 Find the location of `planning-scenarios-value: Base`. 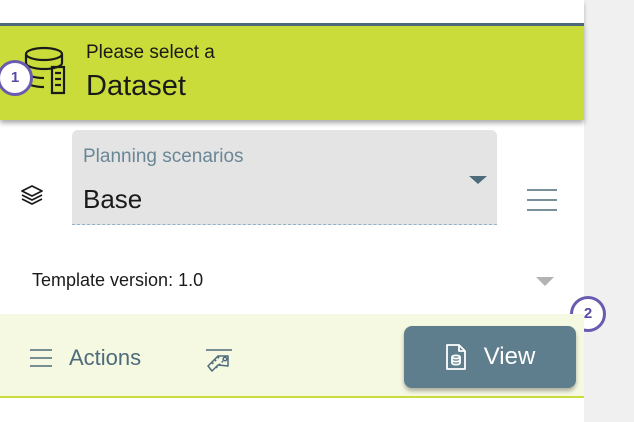

planning-scenarios-value: Base is located at coordinates (113, 199).